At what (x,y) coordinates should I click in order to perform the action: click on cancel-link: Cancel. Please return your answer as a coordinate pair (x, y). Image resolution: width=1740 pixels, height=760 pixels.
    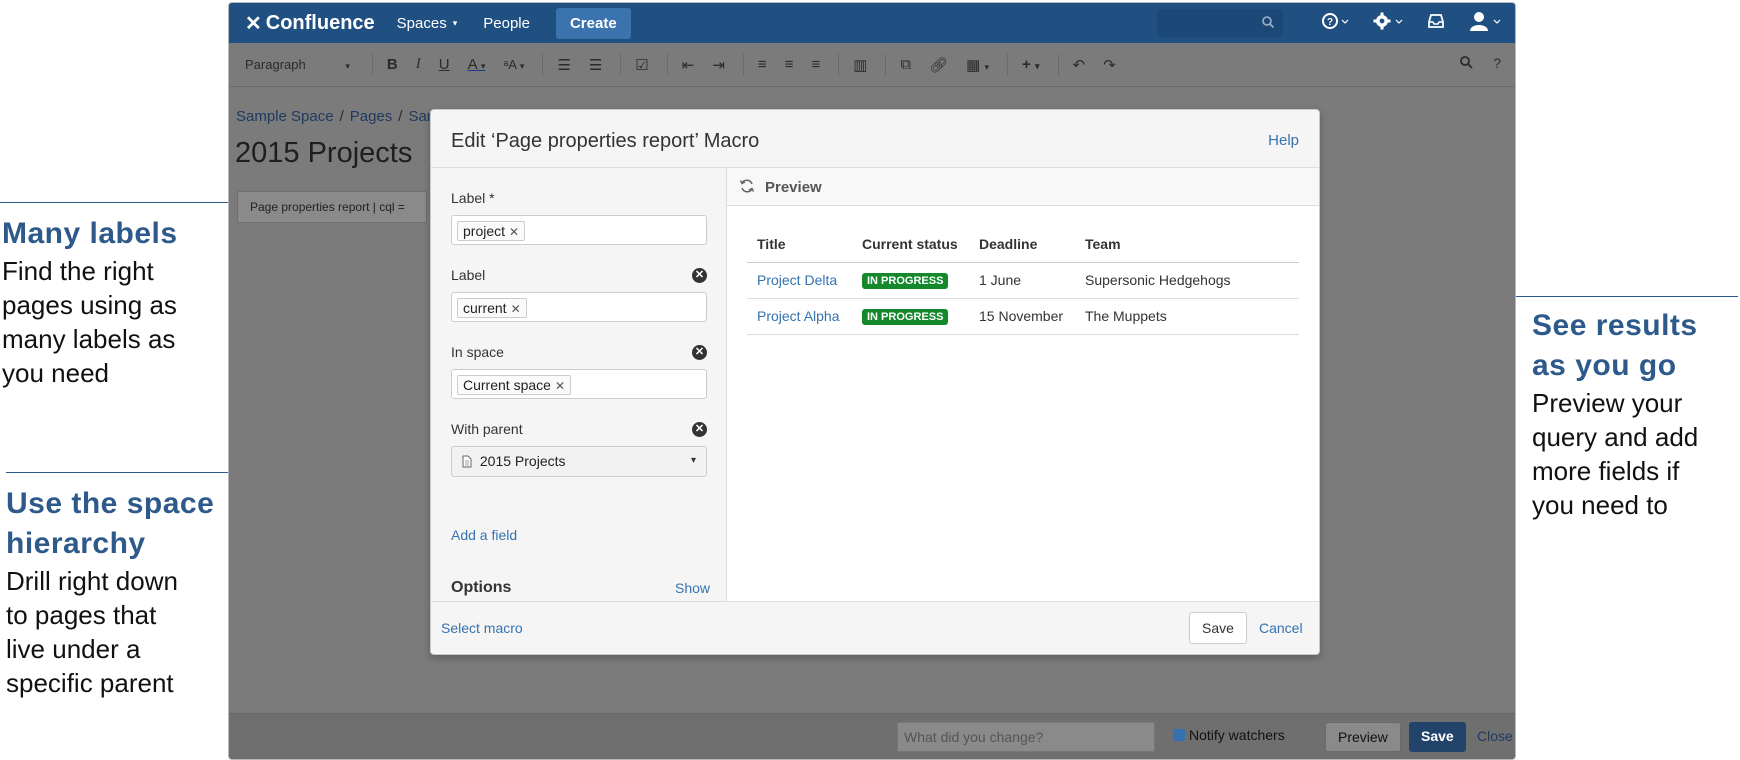
    Looking at the image, I should click on (1281, 628).